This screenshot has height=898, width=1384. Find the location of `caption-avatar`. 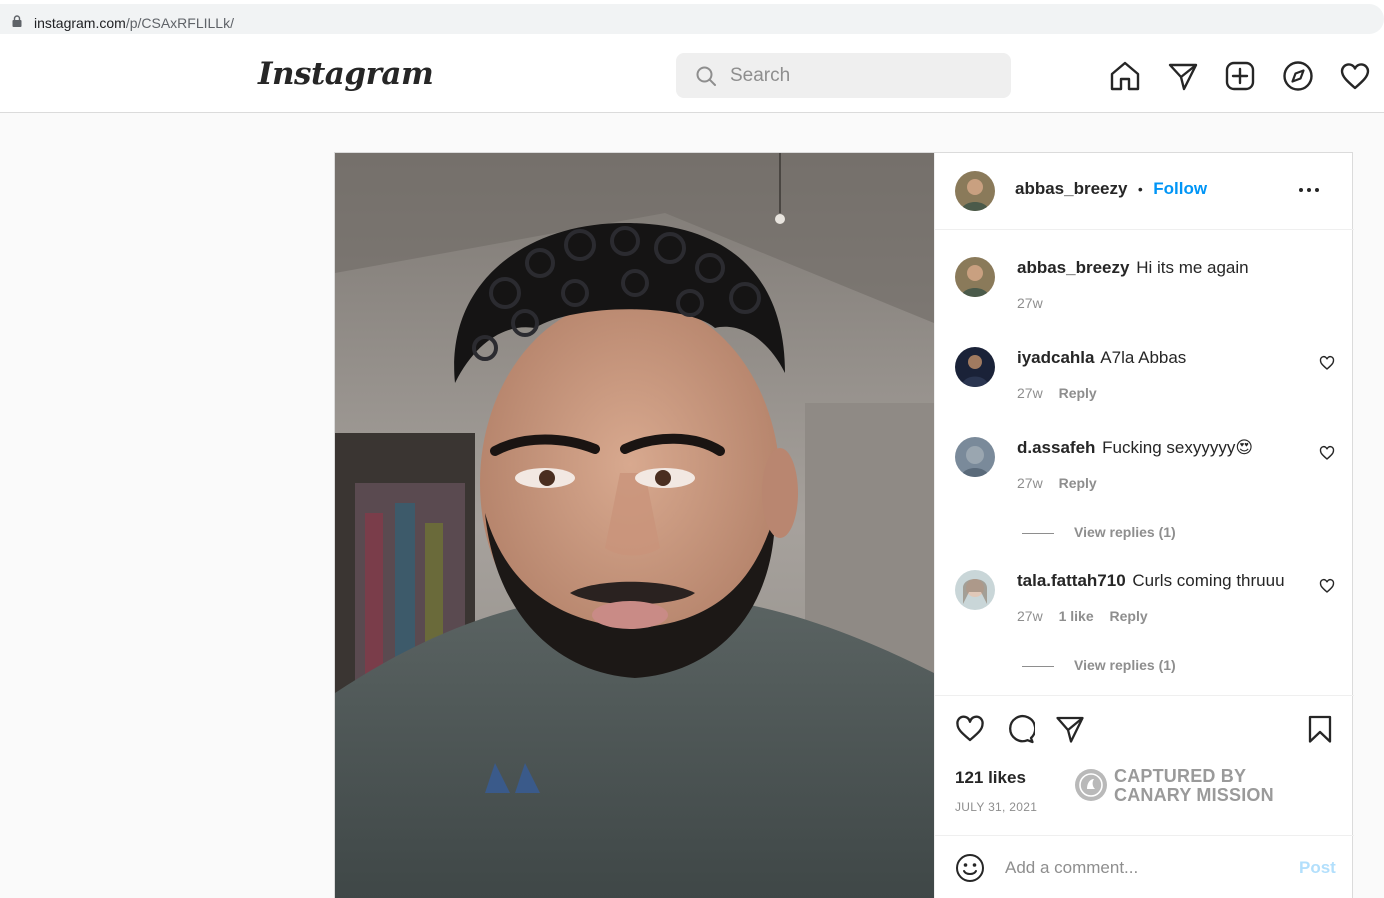

caption-avatar is located at coordinates (975, 277).